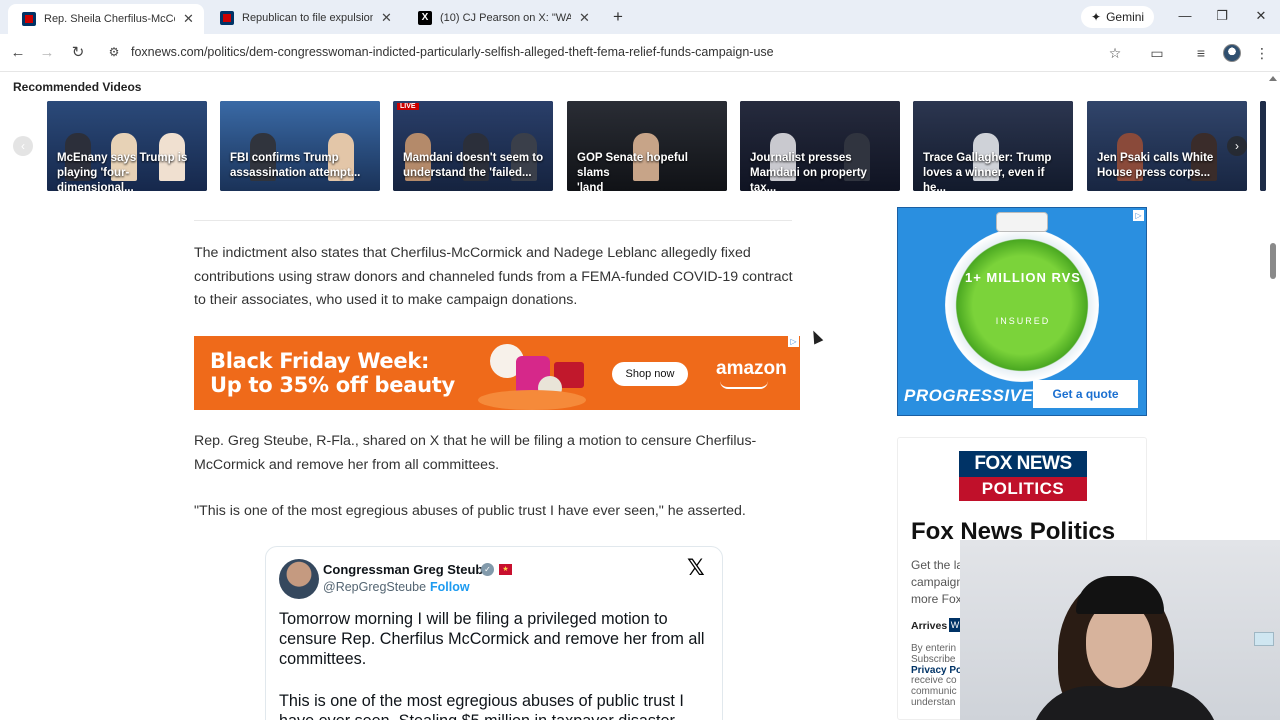 The height and width of the screenshot is (720, 1280). What do you see at coordinates (1023, 464) in the screenshot?
I see `logo-top-text: FOX NEWS` at bounding box center [1023, 464].